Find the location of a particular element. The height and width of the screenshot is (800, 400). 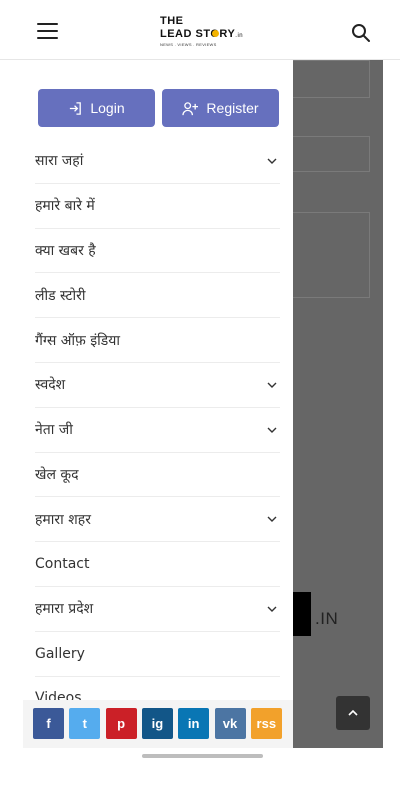

instagram-icon: ig is located at coordinates (157, 723).